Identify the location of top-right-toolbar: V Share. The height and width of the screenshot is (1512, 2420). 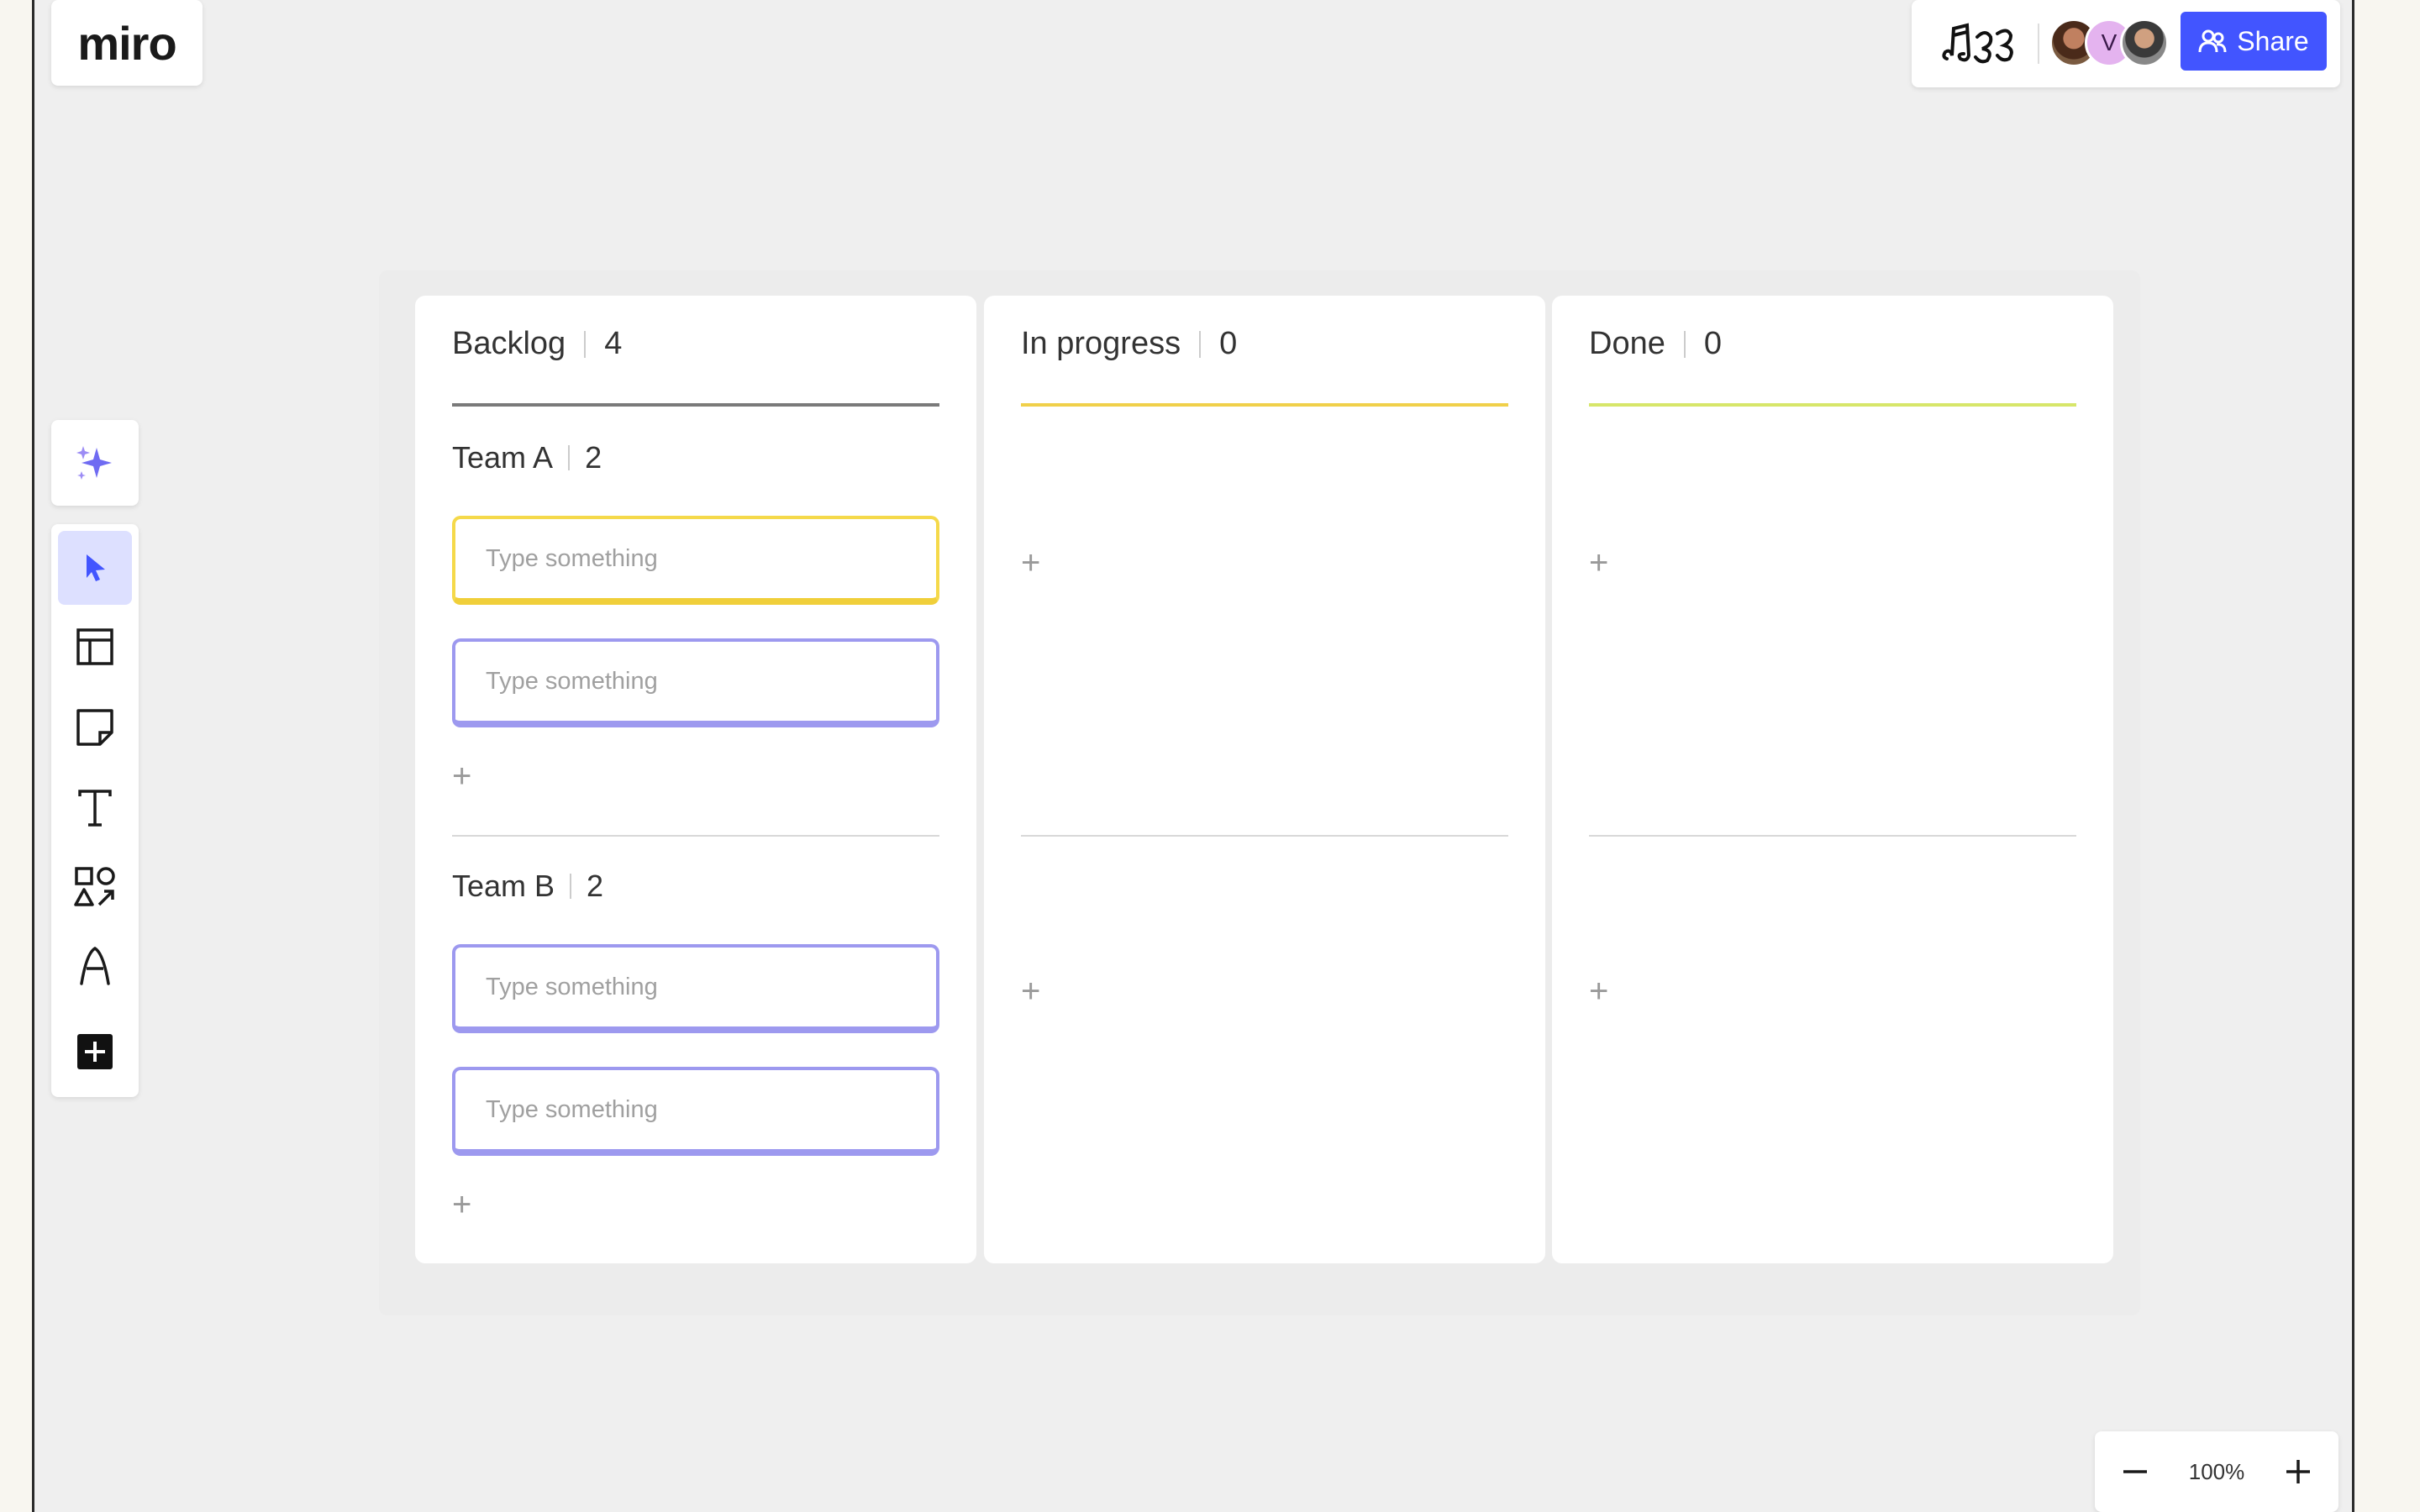
(2126, 43).